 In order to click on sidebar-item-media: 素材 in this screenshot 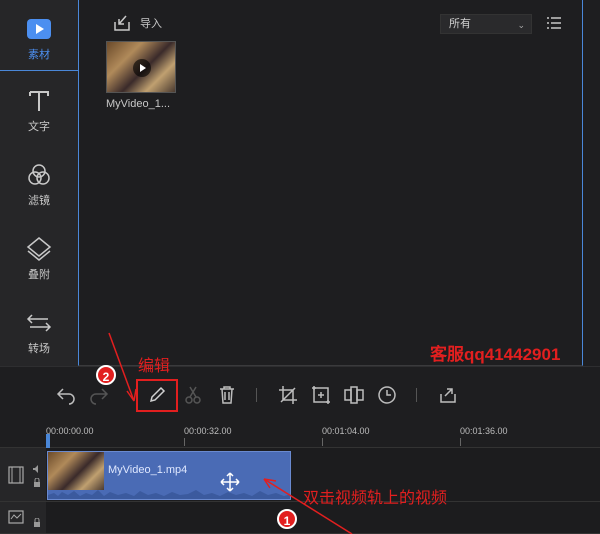, I will do `click(39, 39)`.